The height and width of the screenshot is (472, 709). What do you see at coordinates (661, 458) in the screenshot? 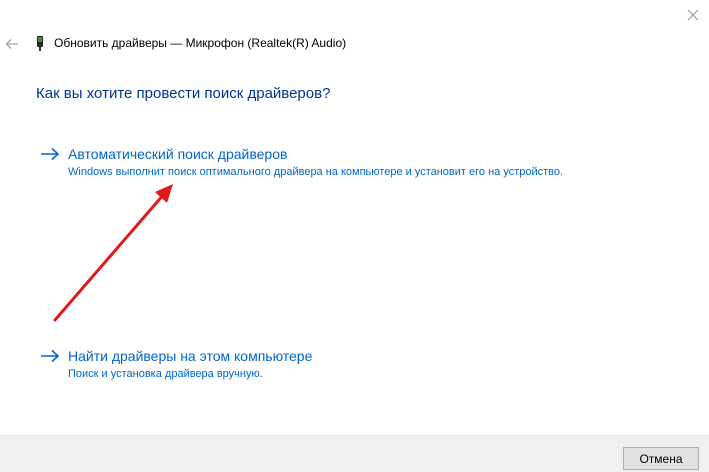
I see `cancel-button: Отмена` at bounding box center [661, 458].